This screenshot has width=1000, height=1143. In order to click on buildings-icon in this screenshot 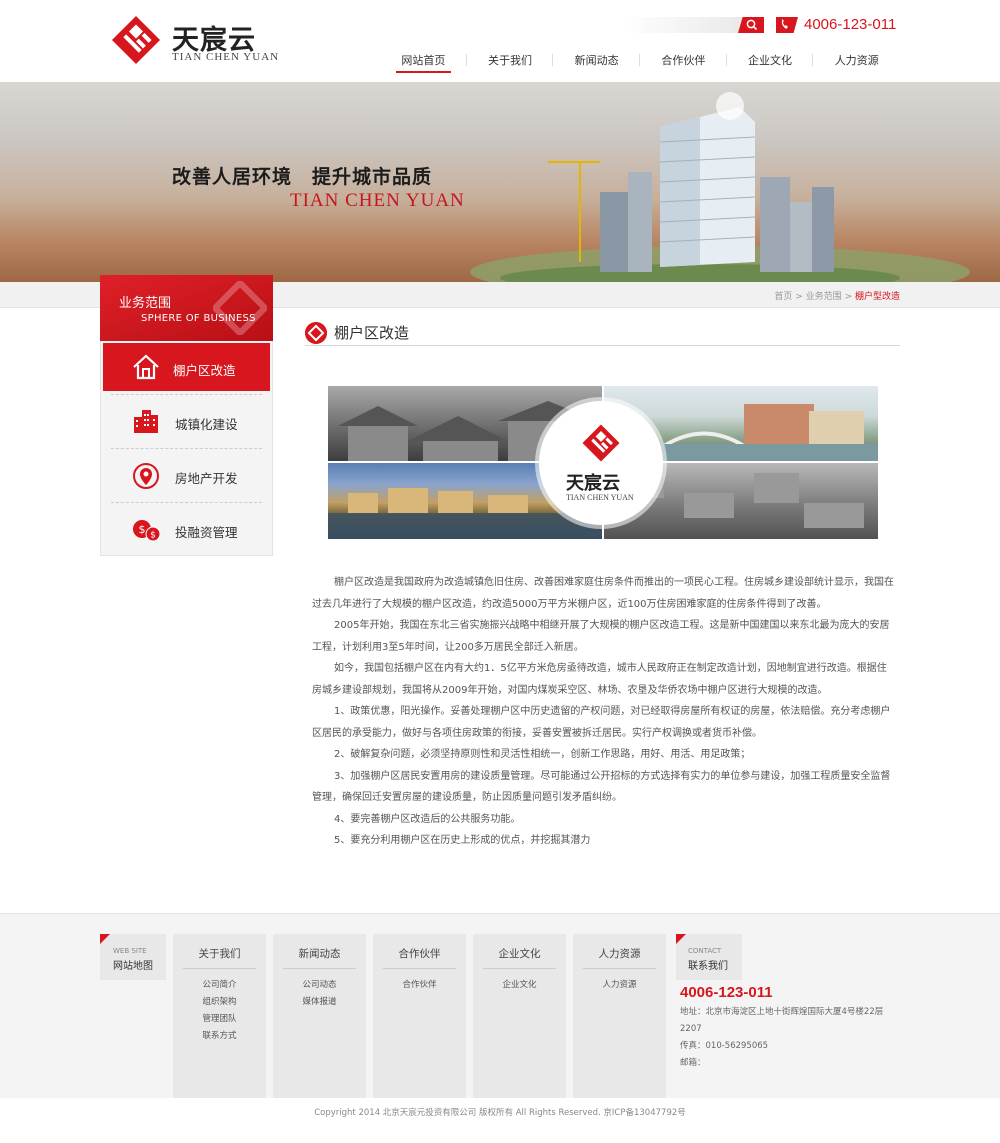, I will do `click(146, 421)`.